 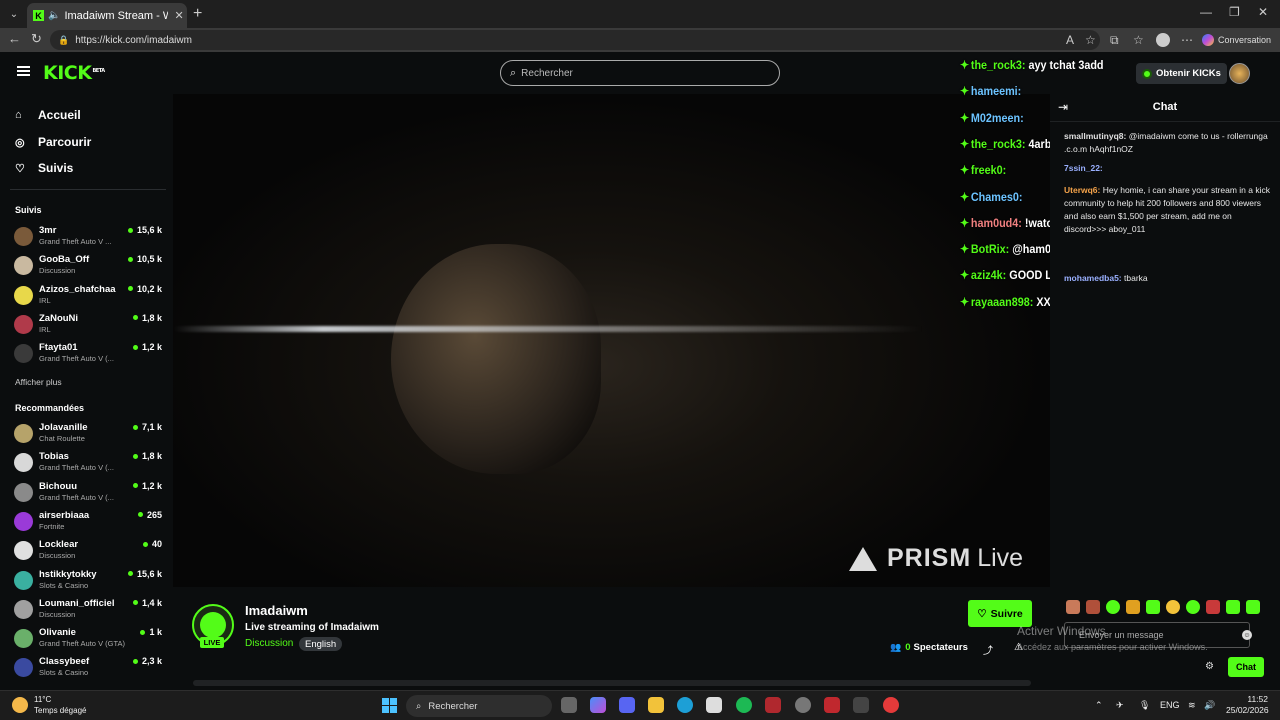 I want to click on file-explorer-icon, so click(x=656, y=705).